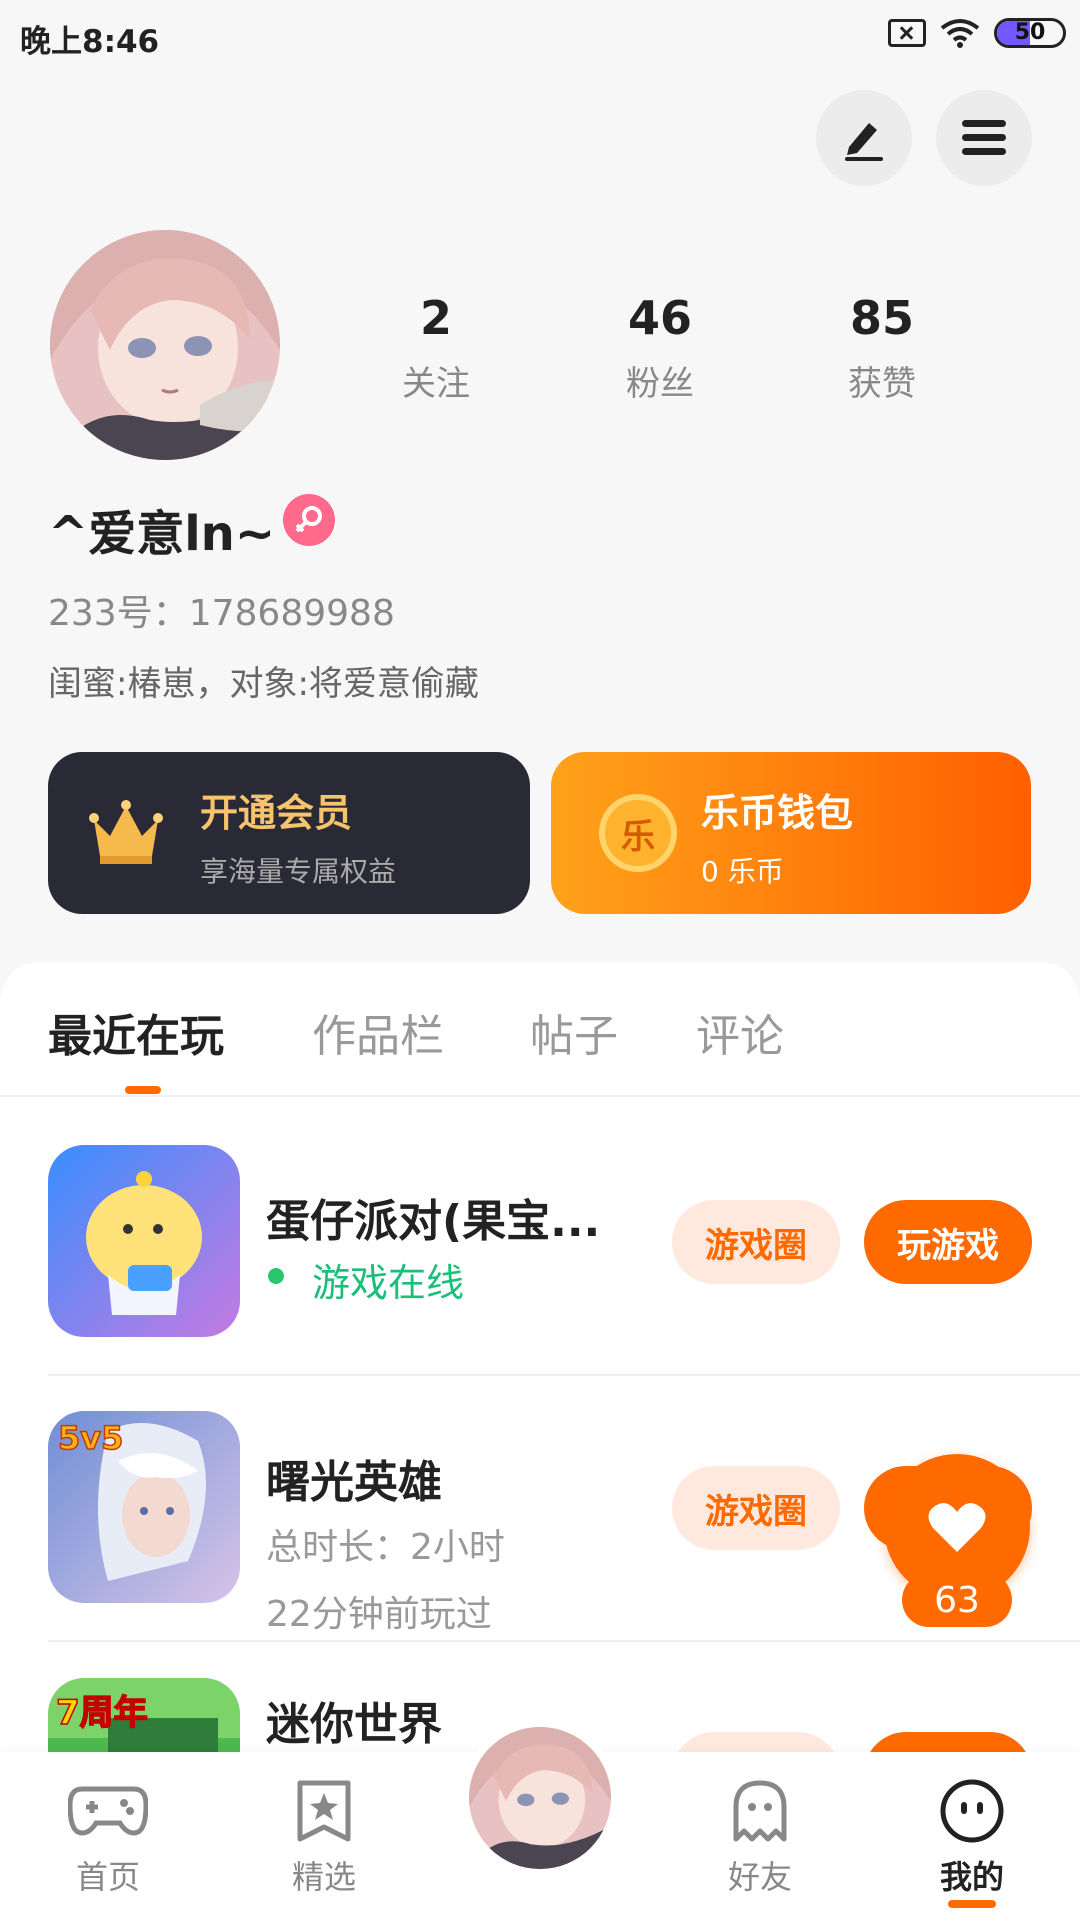 The image size is (1080, 1920). Describe the element at coordinates (957, 1527) in the screenshot. I see `heart-icon` at that location.